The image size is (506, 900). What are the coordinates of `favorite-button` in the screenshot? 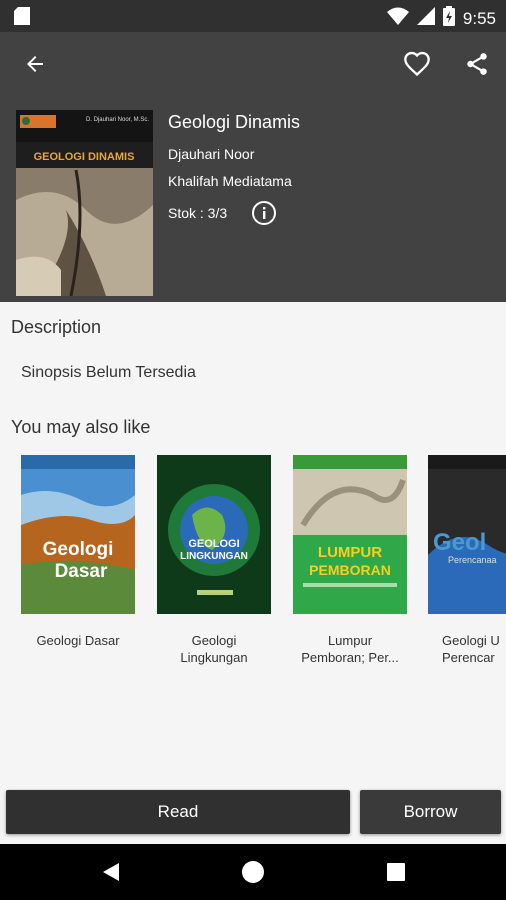 It's located at (417, 64).